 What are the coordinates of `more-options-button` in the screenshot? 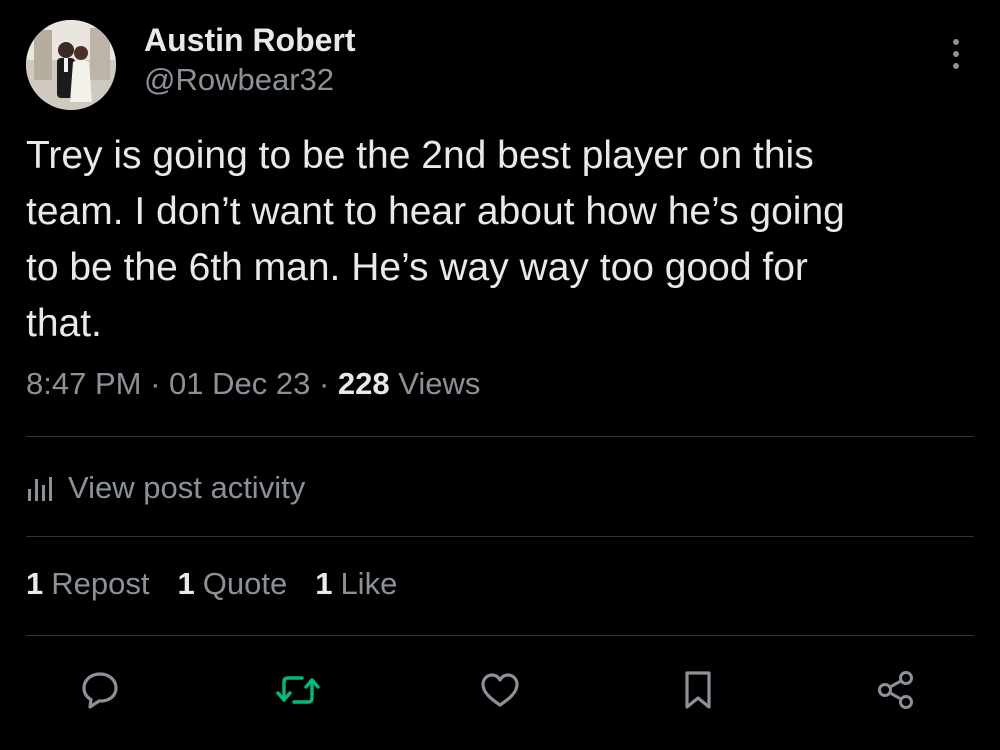 It's located at (956, 54).